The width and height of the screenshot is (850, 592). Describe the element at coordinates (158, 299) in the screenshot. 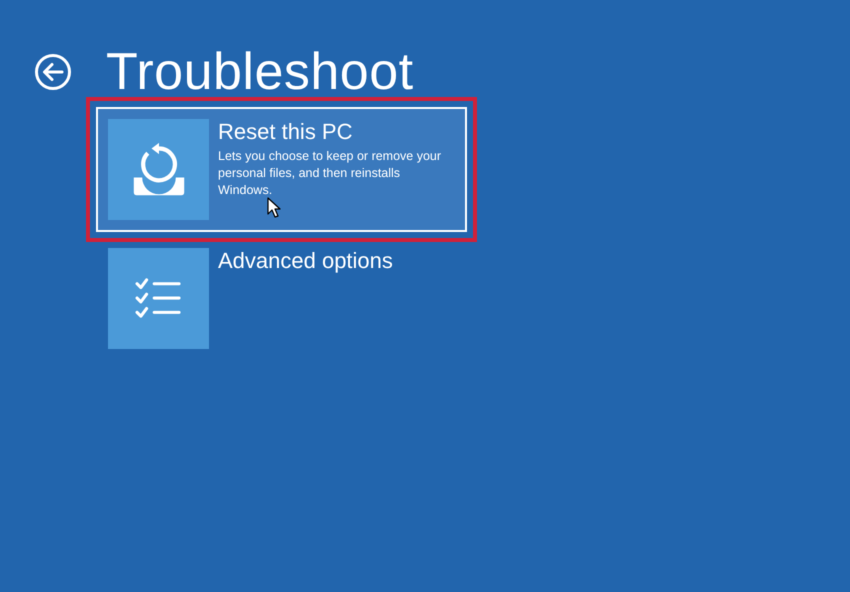

I see `checklist-icon` at that location.